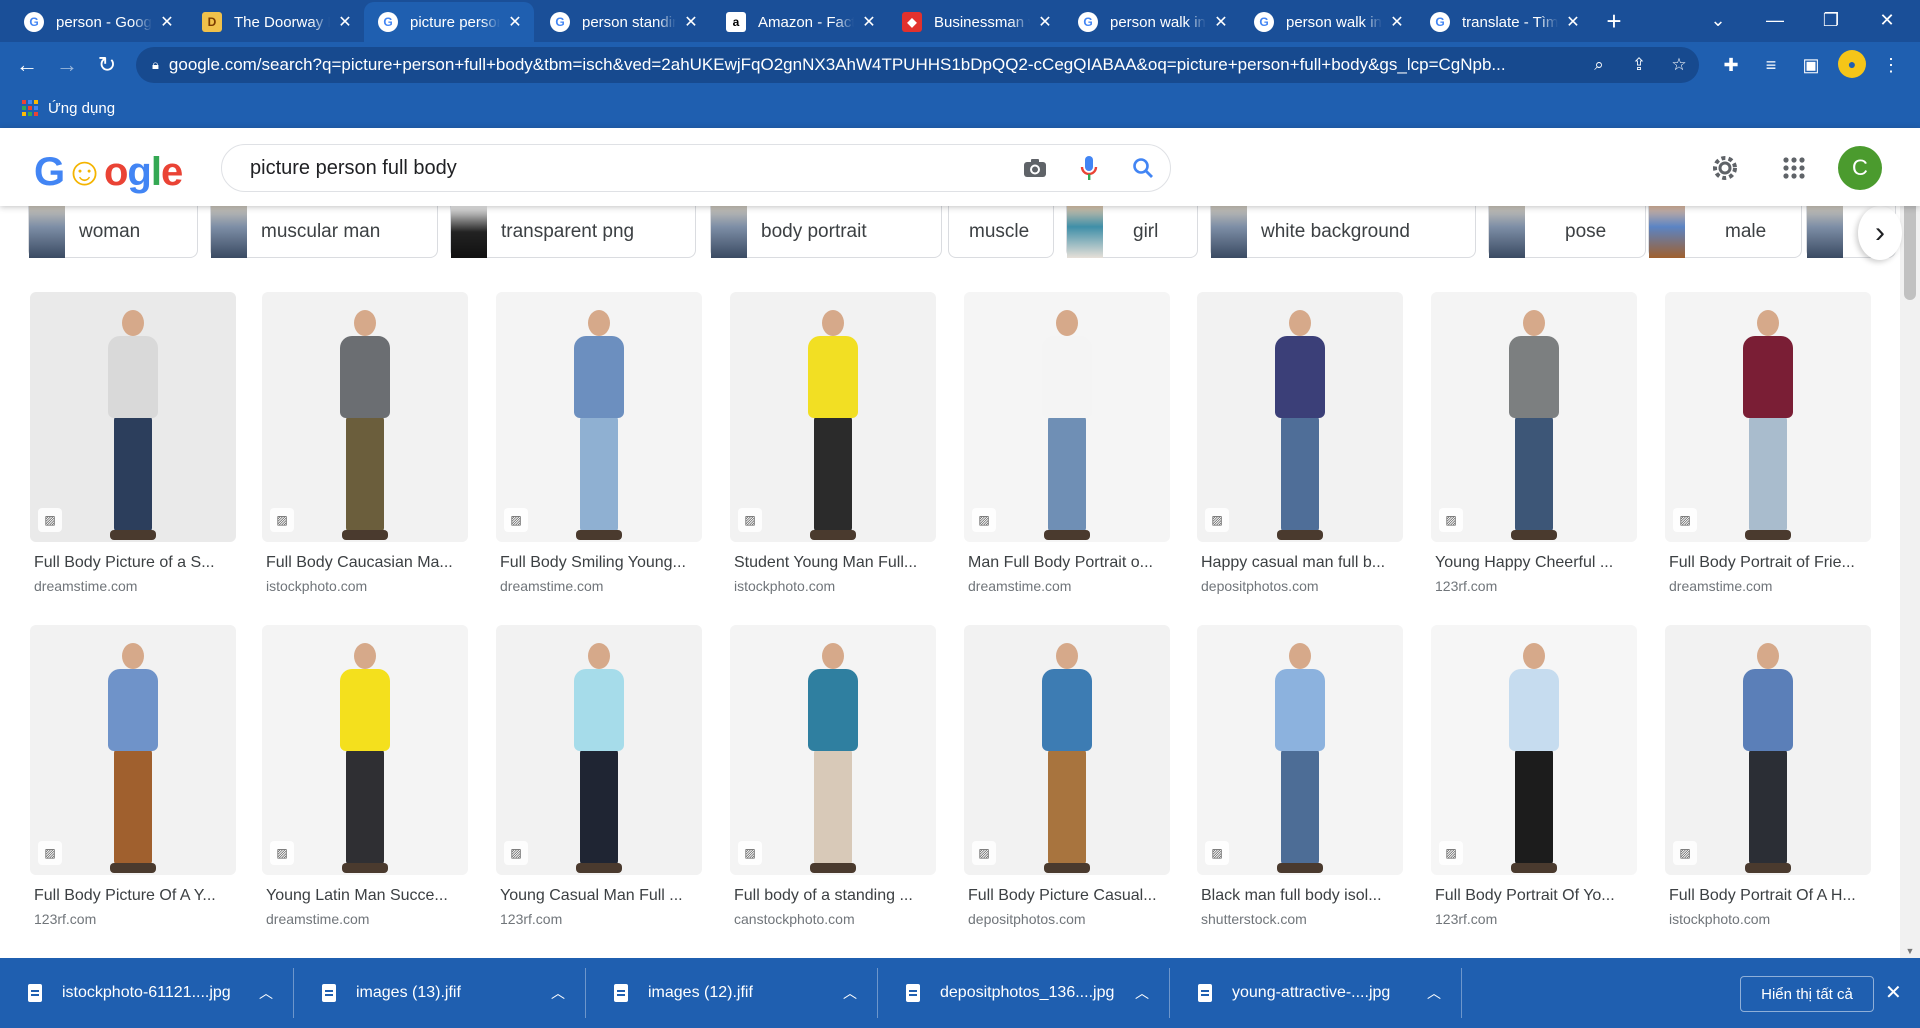 This screenshot has width=1920, height=1028. What do you see at coordinates (1887, 20) in the screenshot?
I see `close-window-icon: ✕` at bounding box center [1887, 20].